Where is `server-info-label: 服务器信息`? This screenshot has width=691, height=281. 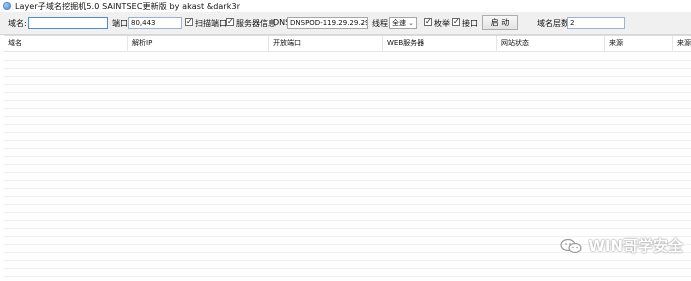 server-info-label: 服务器信息 is located at coordinates (256, 23).